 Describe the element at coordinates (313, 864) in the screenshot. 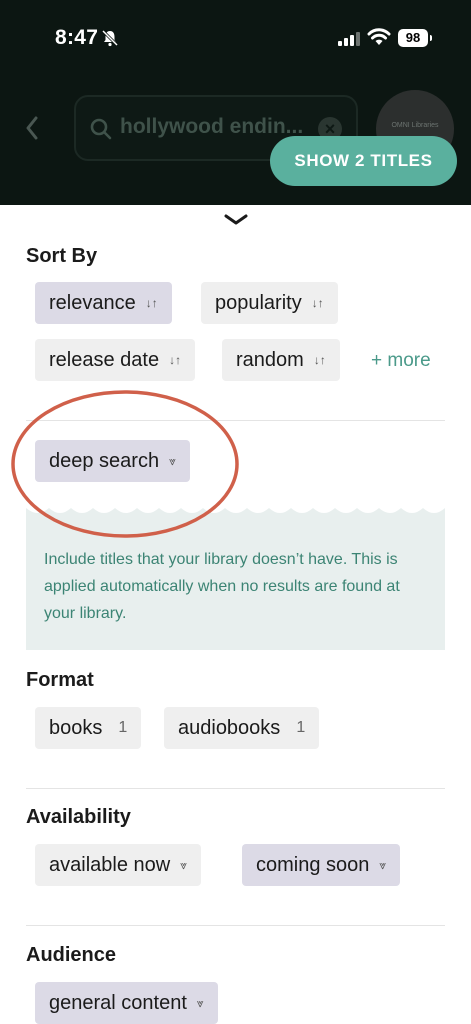

I see `chip-label: coming soon` at that location.